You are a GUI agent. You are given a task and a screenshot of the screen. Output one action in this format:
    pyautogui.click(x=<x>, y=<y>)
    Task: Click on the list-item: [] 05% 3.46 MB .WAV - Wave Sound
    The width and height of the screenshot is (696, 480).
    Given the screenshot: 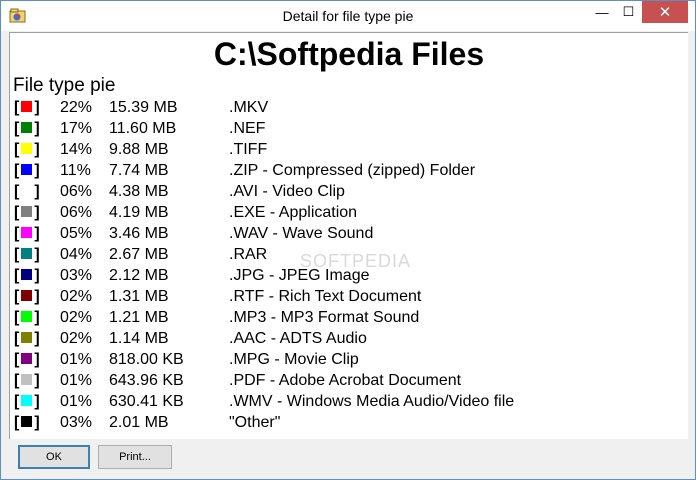 What is the action you would take?
    pyautogui.click(x=343, y=233)
    